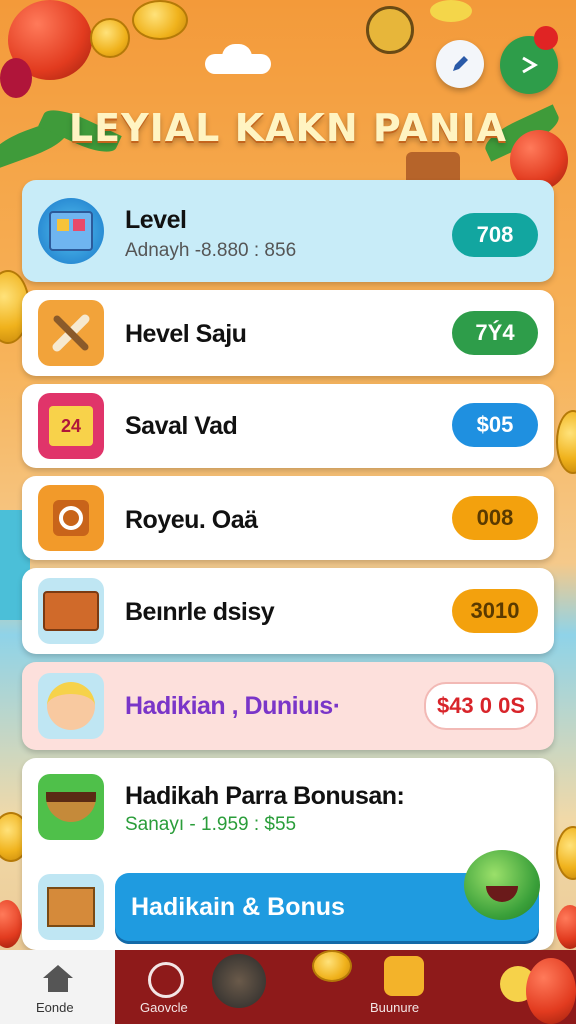 The width and height of the screenshot is (576, 1024). What do you see at coordinates (288, 611) in the screenshot?
I see `list-item-beinrle: Beınrle dsisy 3010` at bounding box center [288, 611].